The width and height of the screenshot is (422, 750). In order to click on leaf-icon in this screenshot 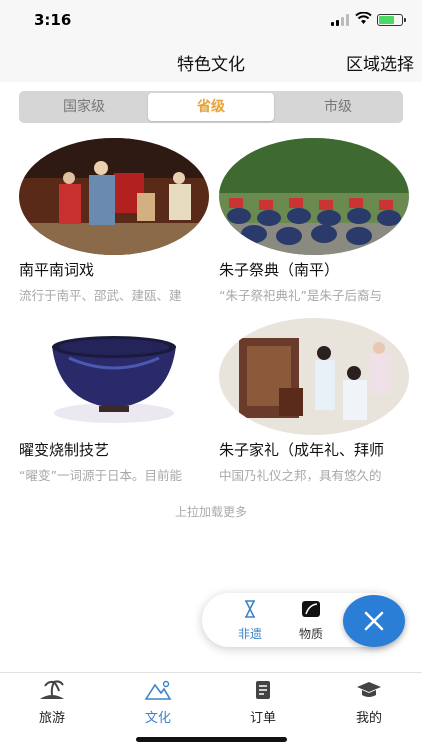, I will do `click(311, 609)`.